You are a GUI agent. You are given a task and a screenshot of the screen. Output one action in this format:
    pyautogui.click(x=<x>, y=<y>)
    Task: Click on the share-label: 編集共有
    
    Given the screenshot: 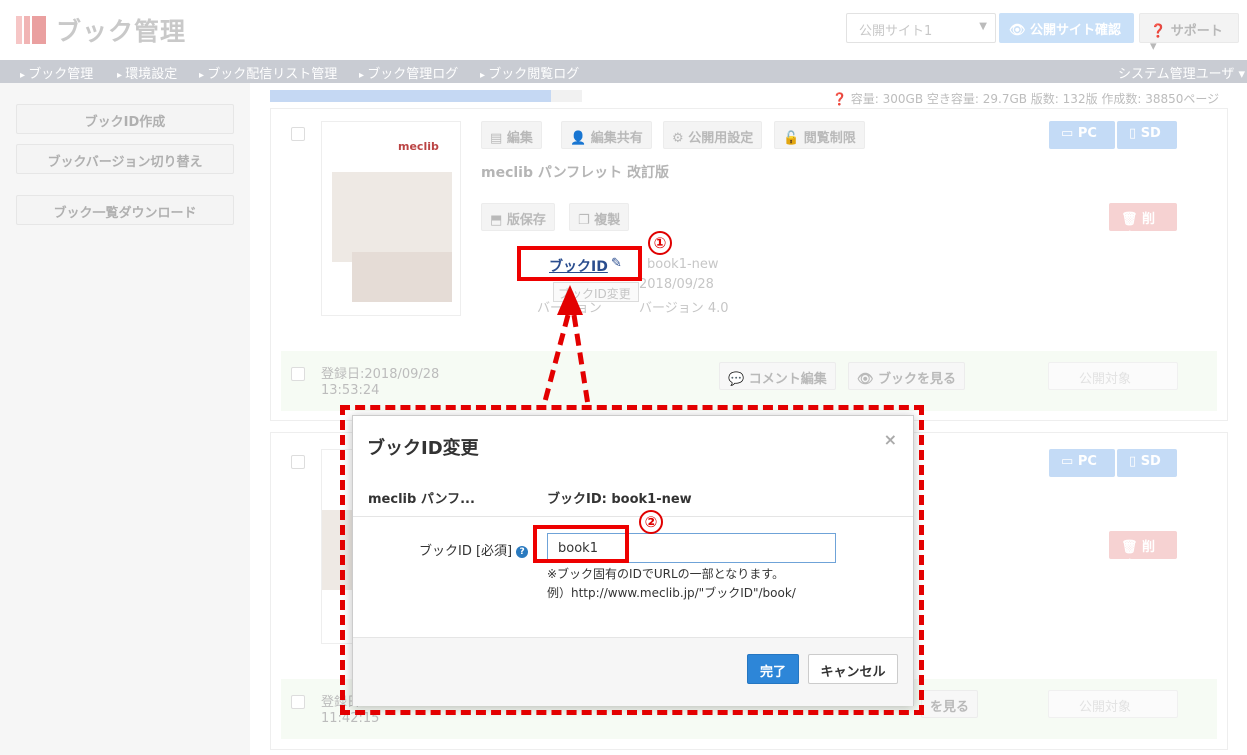 What is the action you would take?
    pyautogui.click(x=616, y=138)
    